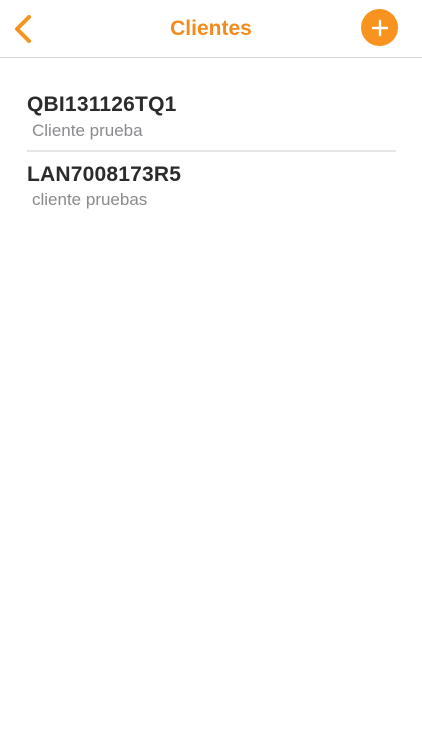 The height and width of the screenshot is (750, 422). What do you see at coordinates (211, 187) in the screenshot?
I see `list-item: LAN7008173R5 cliente pruebas` at bounding box center [211, 187].